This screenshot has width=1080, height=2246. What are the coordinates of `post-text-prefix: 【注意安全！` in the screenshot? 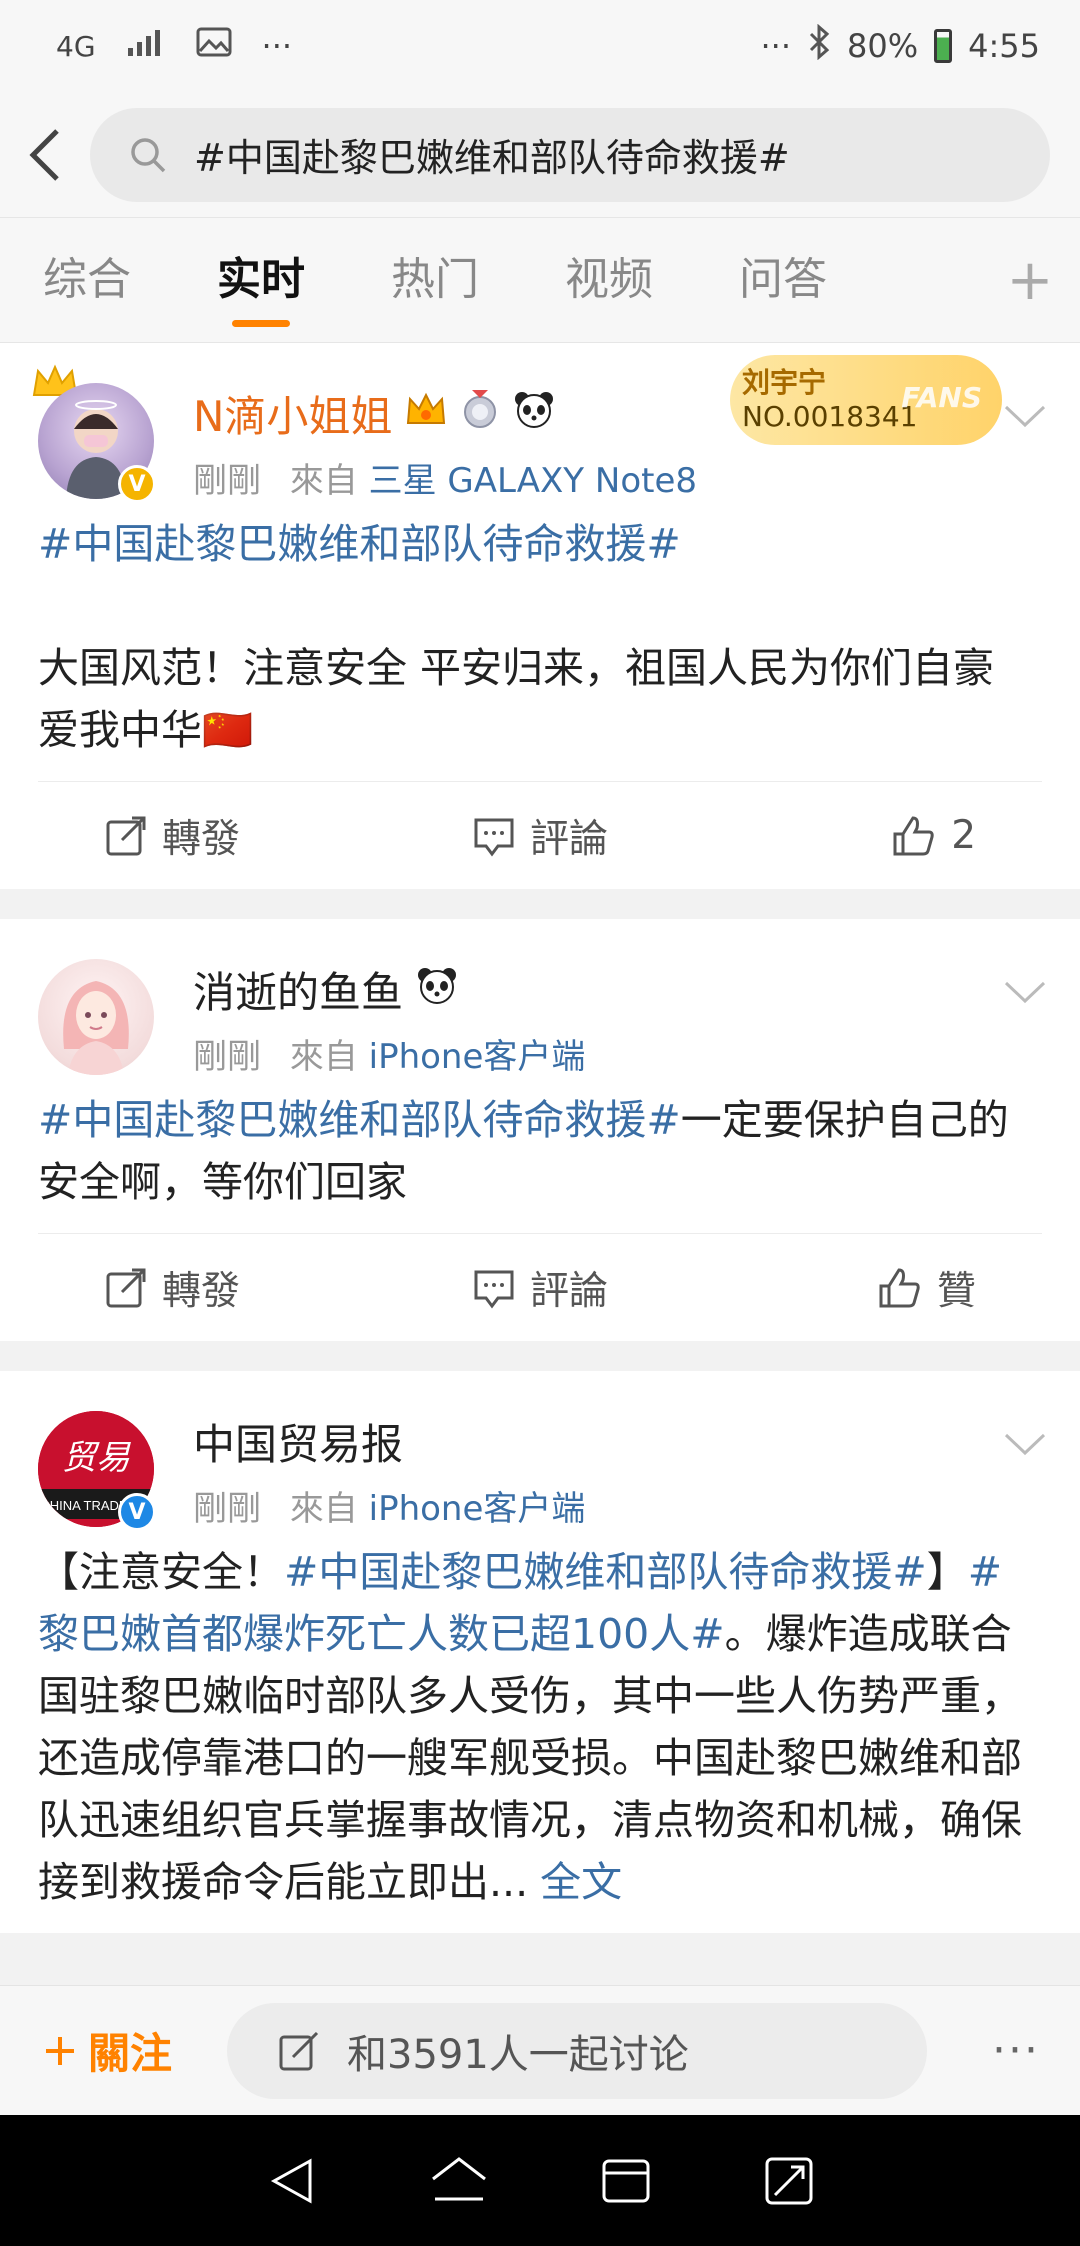 It's located at (161, 1572).